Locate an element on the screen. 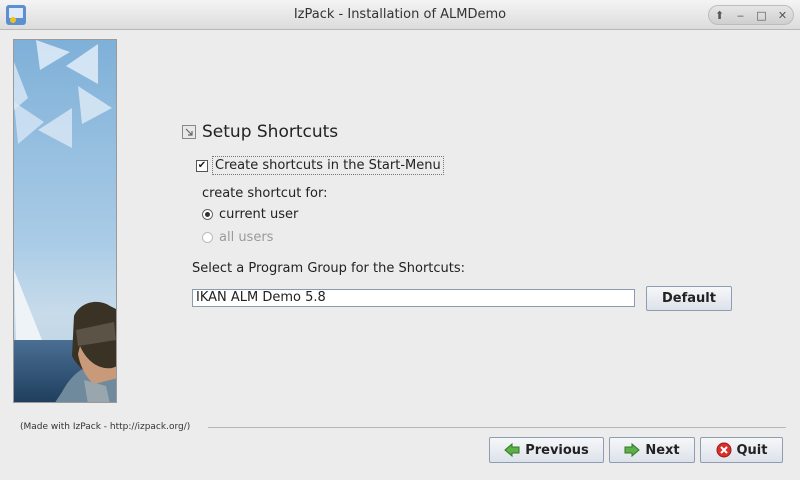  previous-label: Previous is located at coordinates (557, 450).